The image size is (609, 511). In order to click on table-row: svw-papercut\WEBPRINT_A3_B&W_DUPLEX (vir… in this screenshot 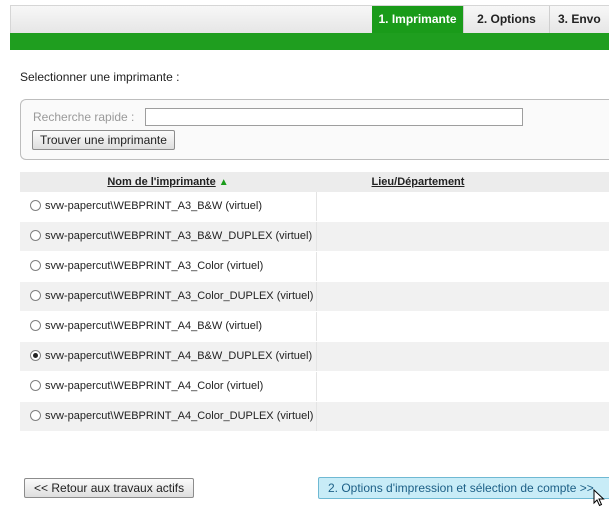, I will do `click(314, 236)`.